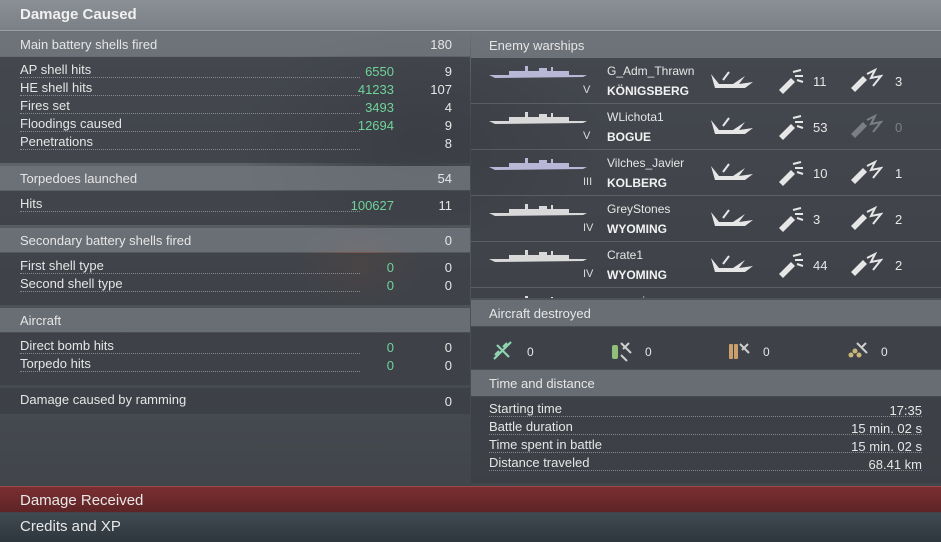 This screenshot has height=542, width=941. What do you see at coordinates (706, 127) in the screenshot?
I see `enemy-ship-row: V WLichota1 BOGUE 53 0` at bounding box center [706, 127].